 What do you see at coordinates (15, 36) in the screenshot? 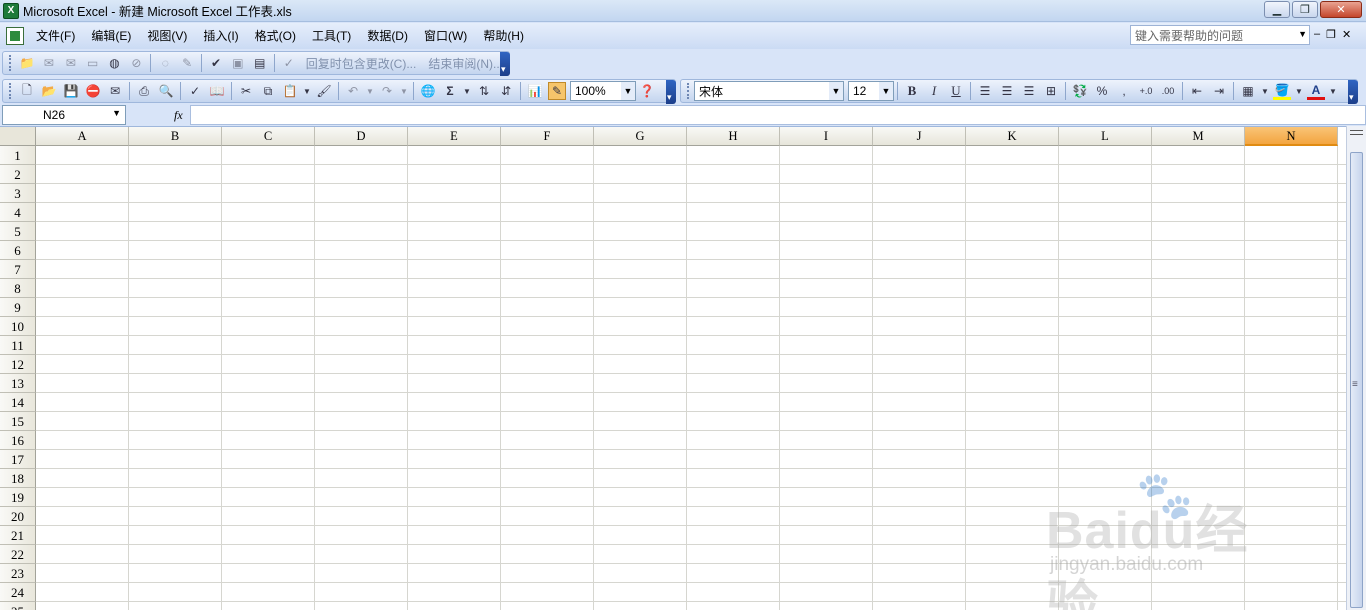
I see `workbook-icon` at bounding box center [15, 36].